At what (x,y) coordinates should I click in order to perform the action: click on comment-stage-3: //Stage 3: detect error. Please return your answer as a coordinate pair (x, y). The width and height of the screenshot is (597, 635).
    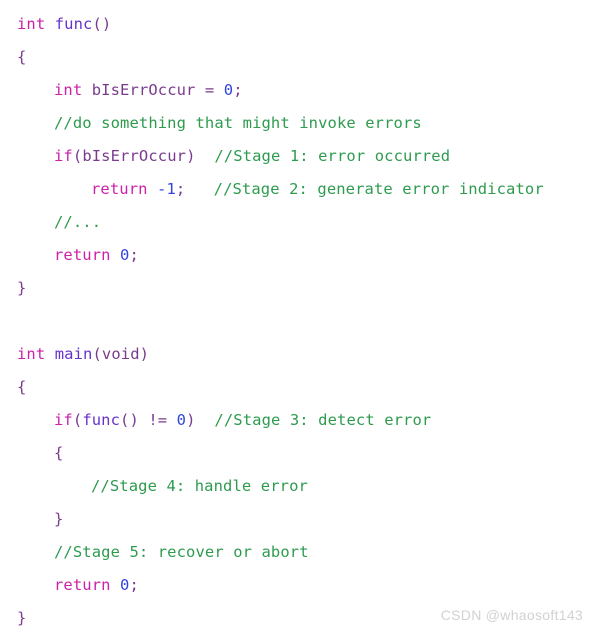
    Looking at the image, I should click on (323, 420).